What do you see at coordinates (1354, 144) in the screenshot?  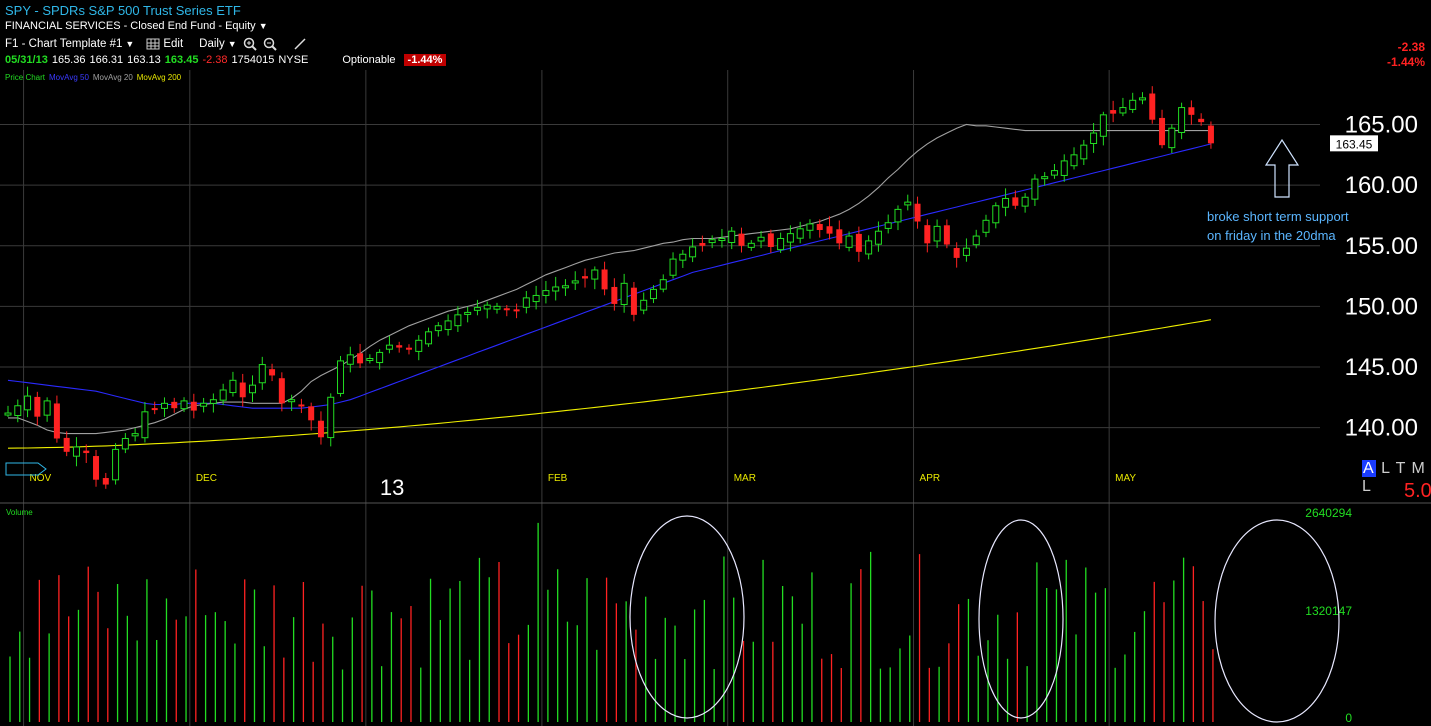 I see `last-price-label: 163.45` at bounding box center [1354, 144].